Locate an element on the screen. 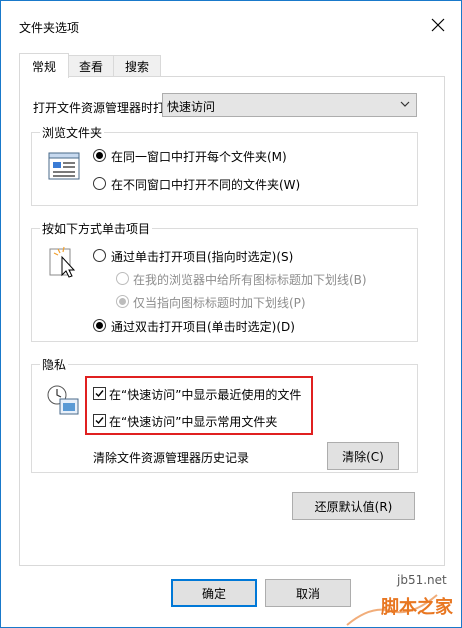 This screenshot has width=462, height=628. folder-window-icon is located at coordinates (64, 166).